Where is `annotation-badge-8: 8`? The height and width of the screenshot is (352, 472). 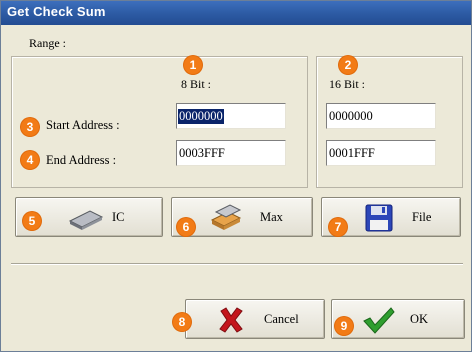 annotation-badge-8: 8 is located at coordinates (182, 322).